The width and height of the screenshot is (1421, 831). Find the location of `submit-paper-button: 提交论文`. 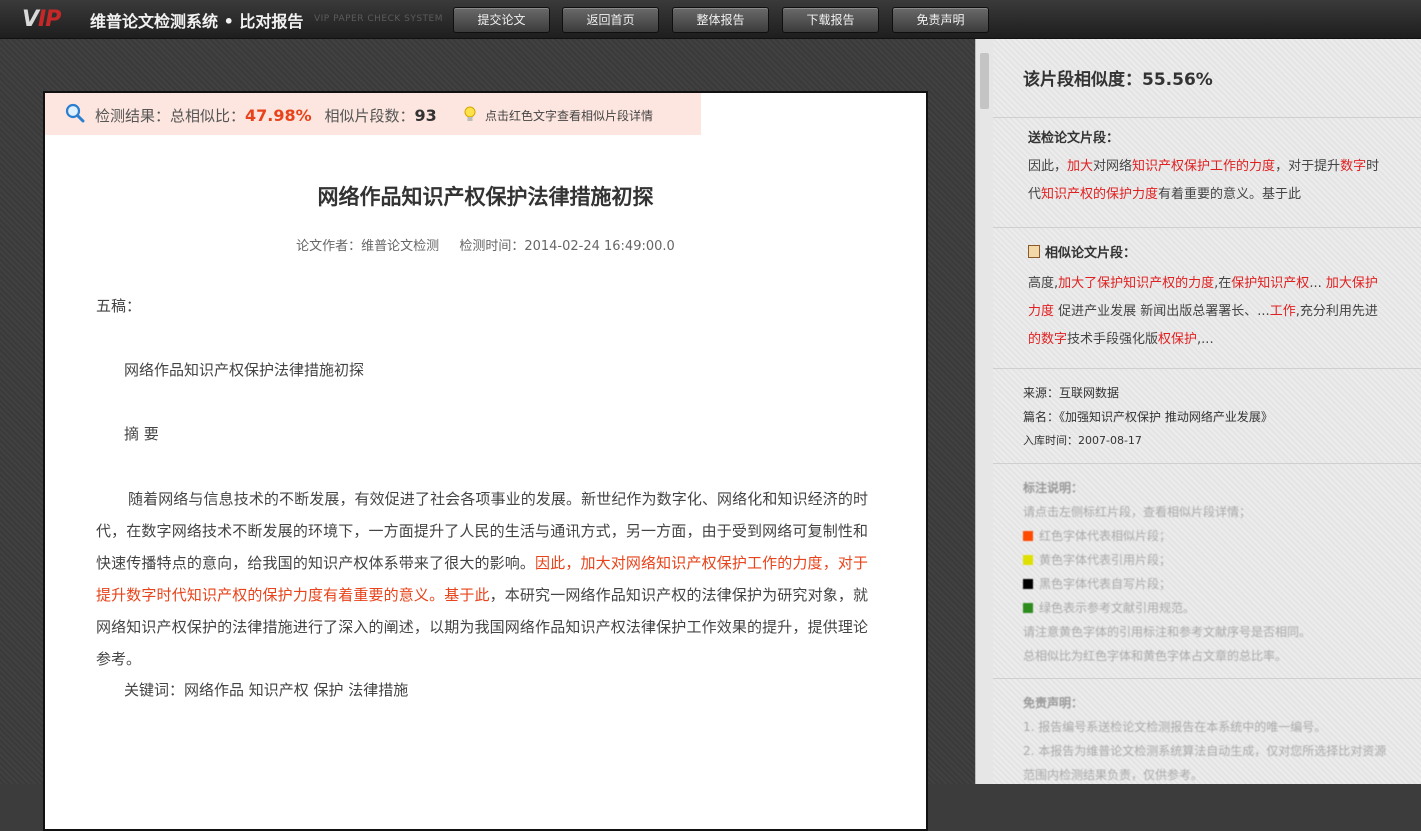

submit-paper-button: 提交论文 is located at coordinates (501, 20).